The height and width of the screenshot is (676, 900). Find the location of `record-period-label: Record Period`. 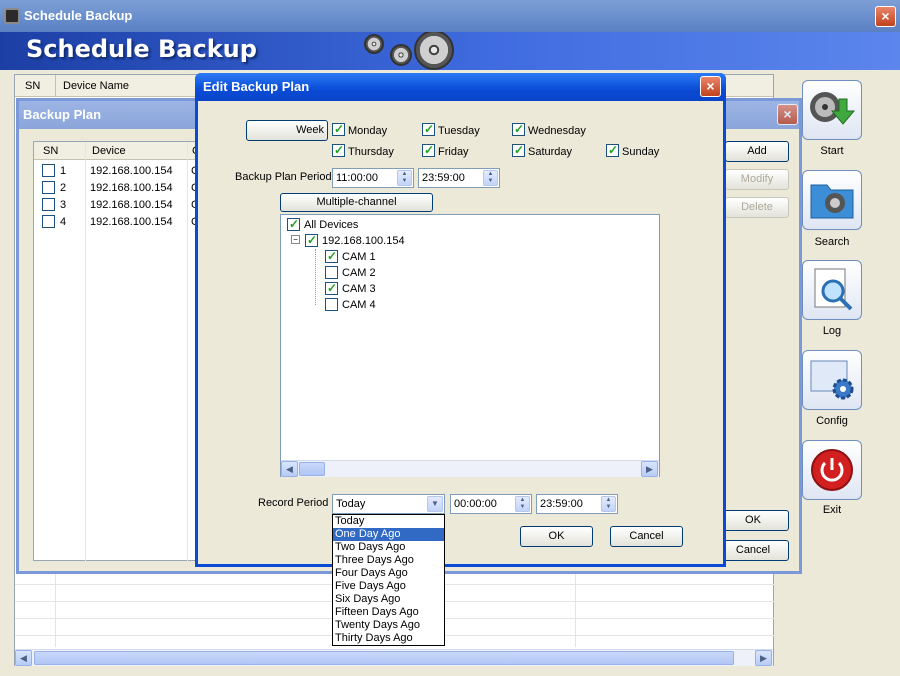

record-period-label: Record Period is located at coordinates (293, 503).